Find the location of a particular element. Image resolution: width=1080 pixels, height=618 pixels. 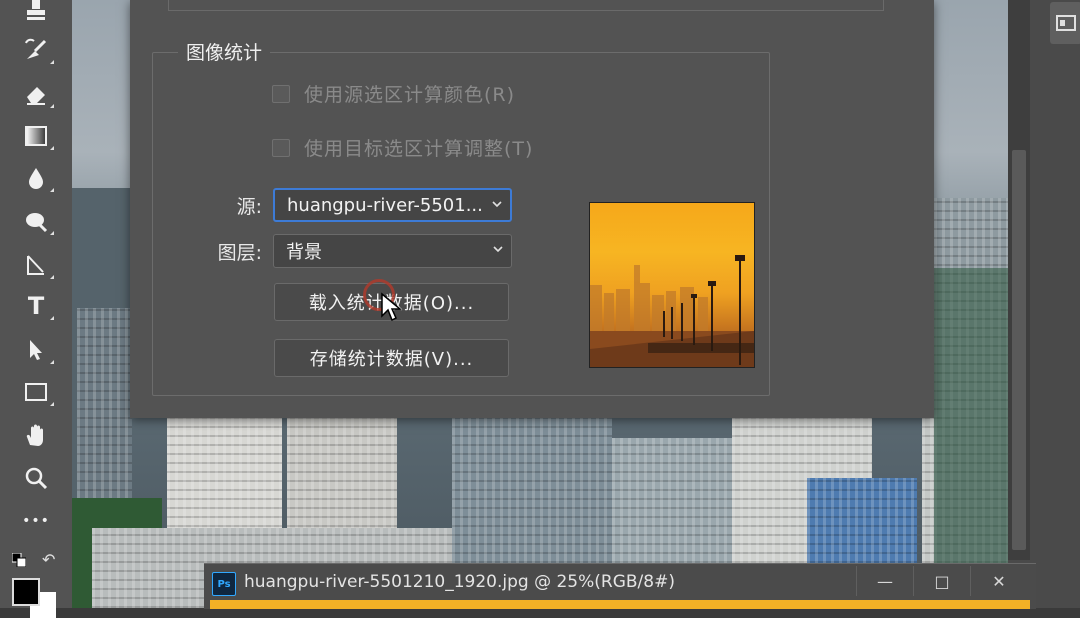

layer-label: 图层: is located at coordinates (239, 253).